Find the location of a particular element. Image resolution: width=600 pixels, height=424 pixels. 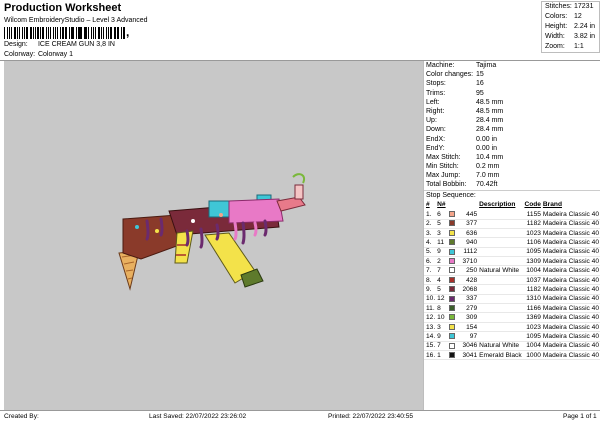

stop-sequence-row: 13. 3 154 1023 Madeira Classic 40 is located at coordinates (512, 327).